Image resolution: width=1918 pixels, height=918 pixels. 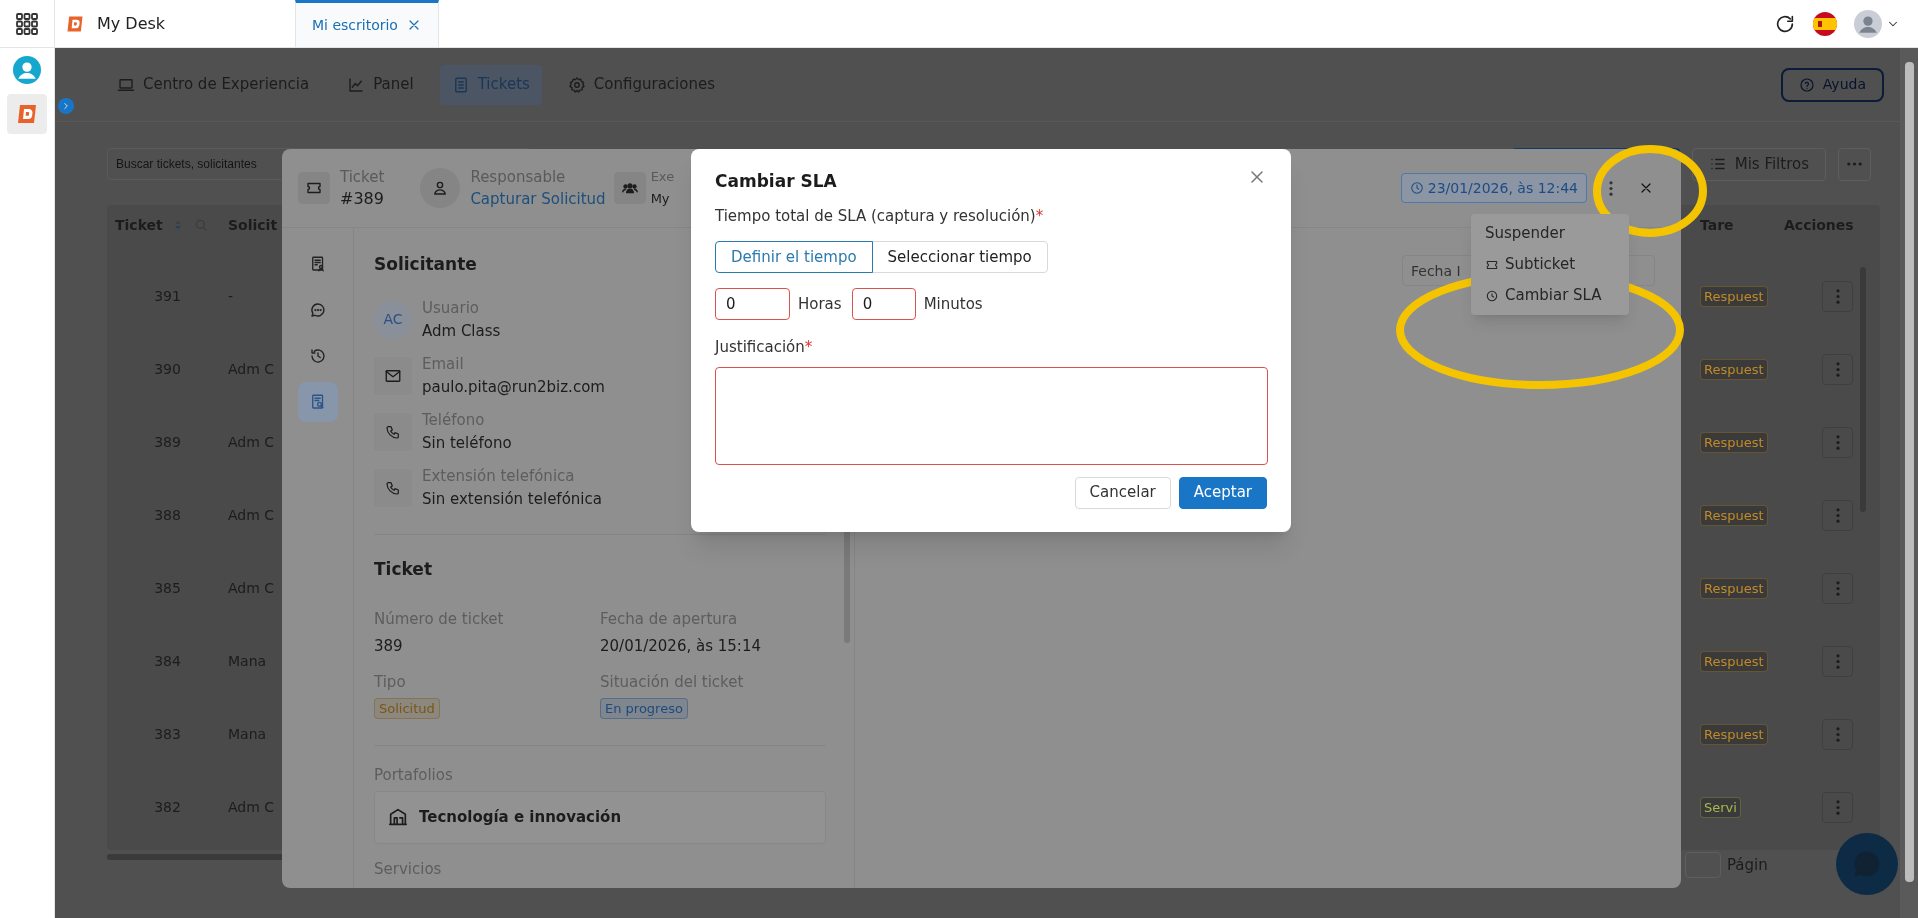 I want to click on more-horizontal-icon, so click(x=1854, y=164).